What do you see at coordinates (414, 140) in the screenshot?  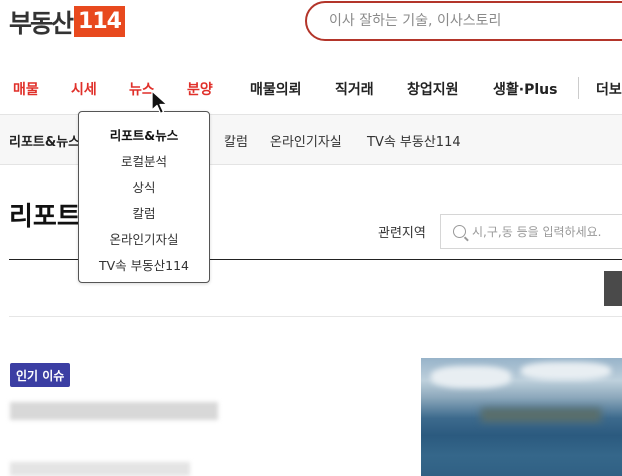 I see `sub-nav-tv: TV속 부동산114` at bounding box center [414, 140].